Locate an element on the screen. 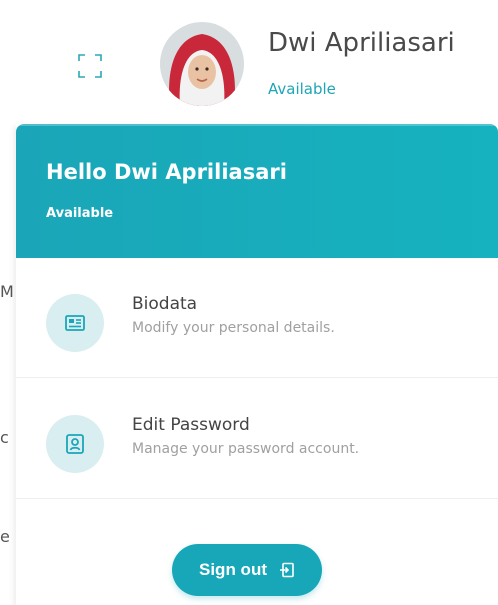  sign-out-button: Sign out is located at coordinates (247, 570).